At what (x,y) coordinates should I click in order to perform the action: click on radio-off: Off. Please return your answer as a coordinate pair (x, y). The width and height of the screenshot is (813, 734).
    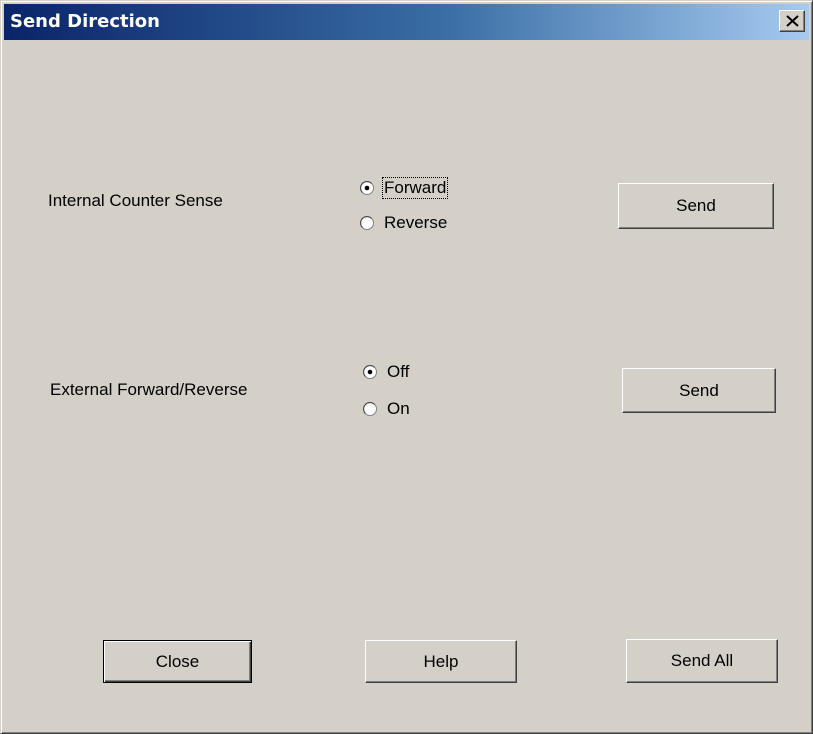
    Looking at the image, I should click on (386, 372).